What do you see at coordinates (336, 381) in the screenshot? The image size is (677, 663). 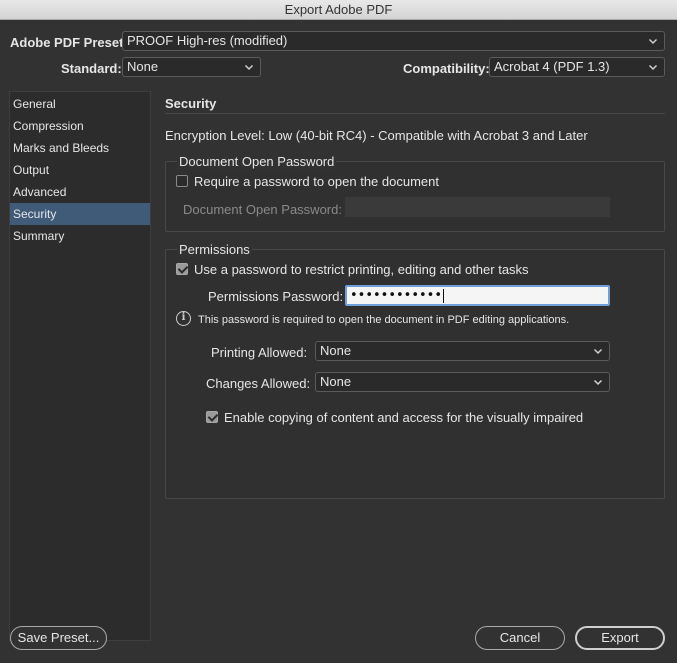 I see `changes-allowed-value: None` at bounding box center [336, 381].